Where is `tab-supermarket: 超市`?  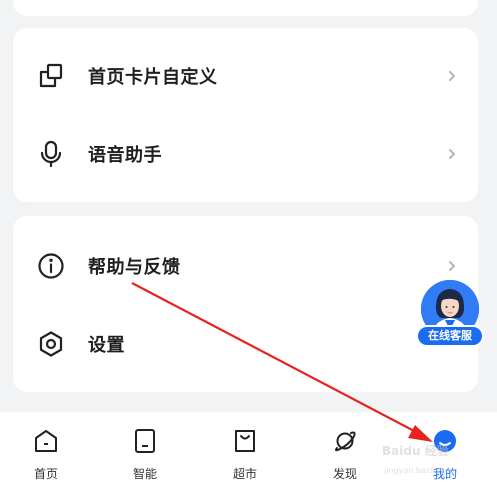 tab-supermarket: 超市 is located at coordinates (245, 449).